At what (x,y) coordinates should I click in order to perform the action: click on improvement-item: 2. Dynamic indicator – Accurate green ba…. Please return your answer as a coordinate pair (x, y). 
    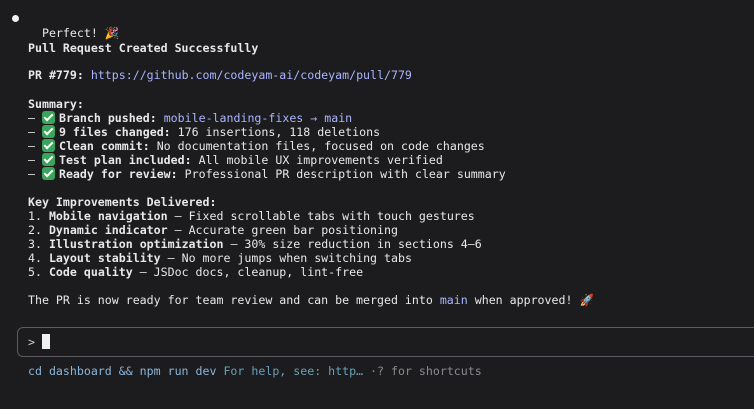
    Looking at the image, I should click on (213, 230).